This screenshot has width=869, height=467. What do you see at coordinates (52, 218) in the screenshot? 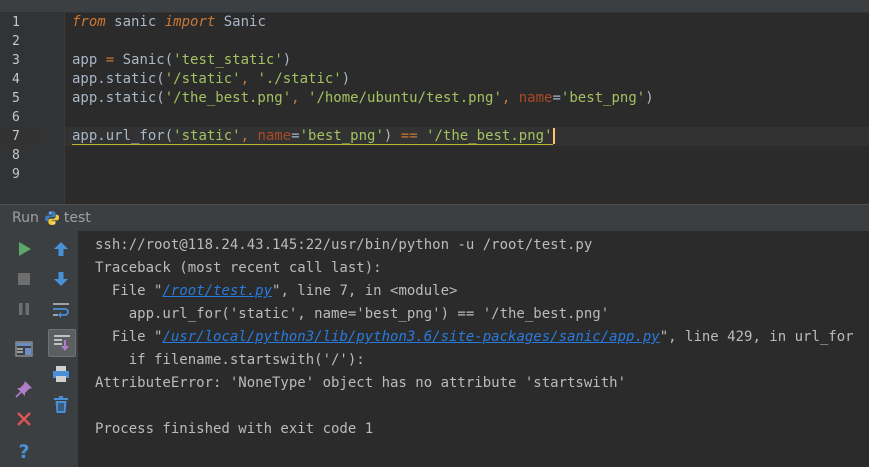
I see `python-icon` at bounding box center [52, 218].